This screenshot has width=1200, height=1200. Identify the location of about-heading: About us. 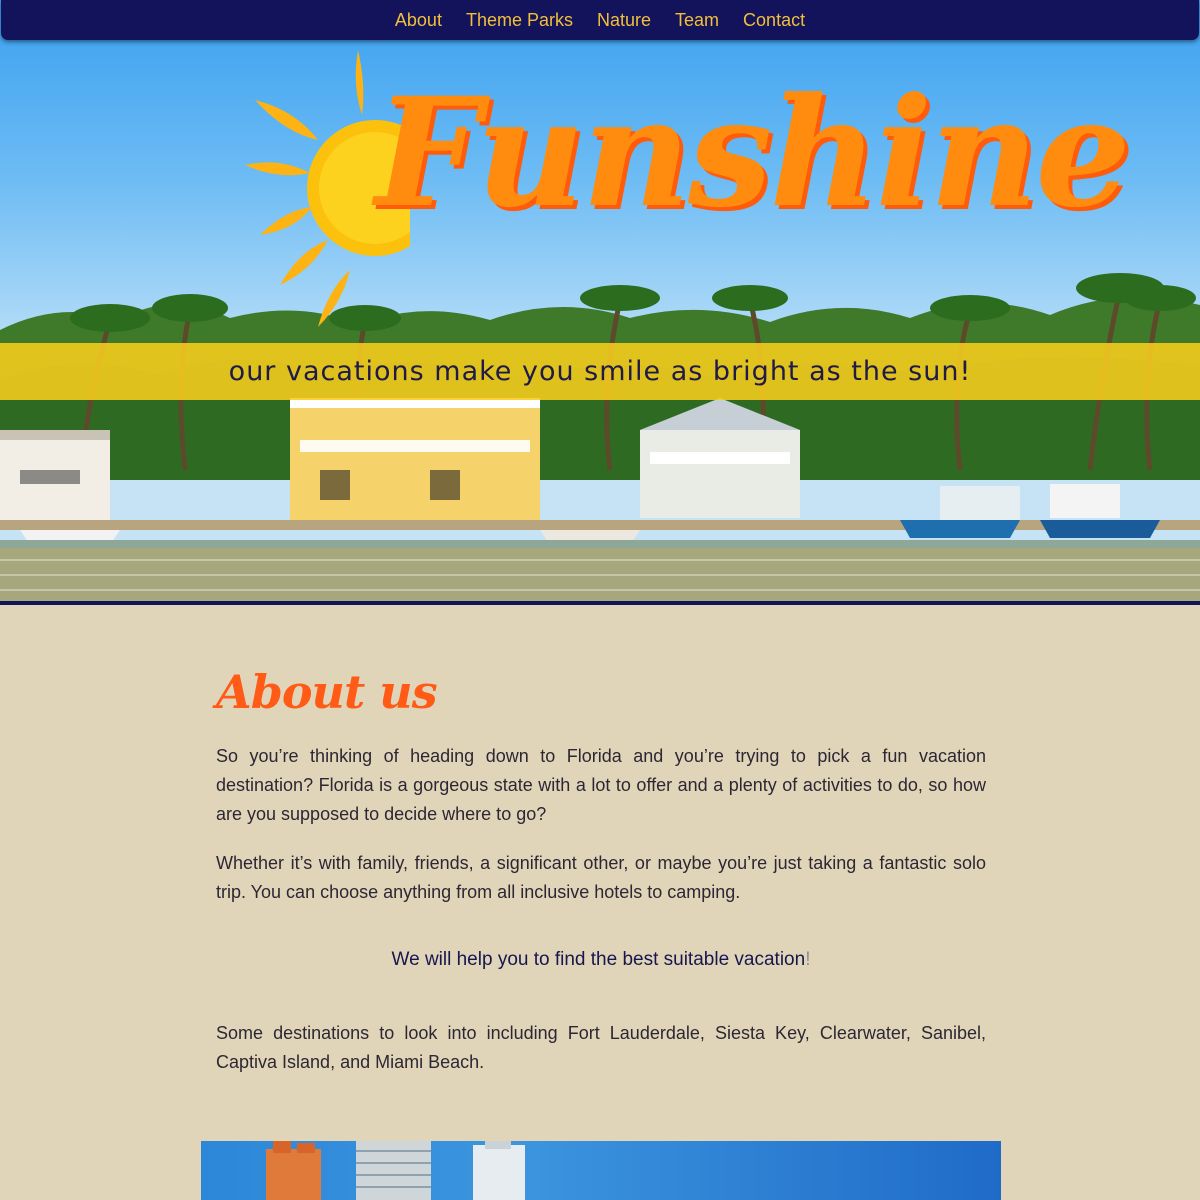
(327, 692).